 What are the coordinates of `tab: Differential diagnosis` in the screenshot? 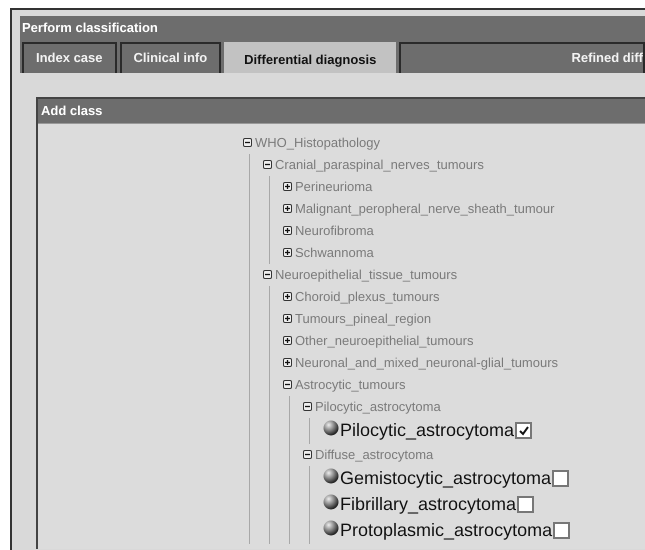 It's located at (310, 57).